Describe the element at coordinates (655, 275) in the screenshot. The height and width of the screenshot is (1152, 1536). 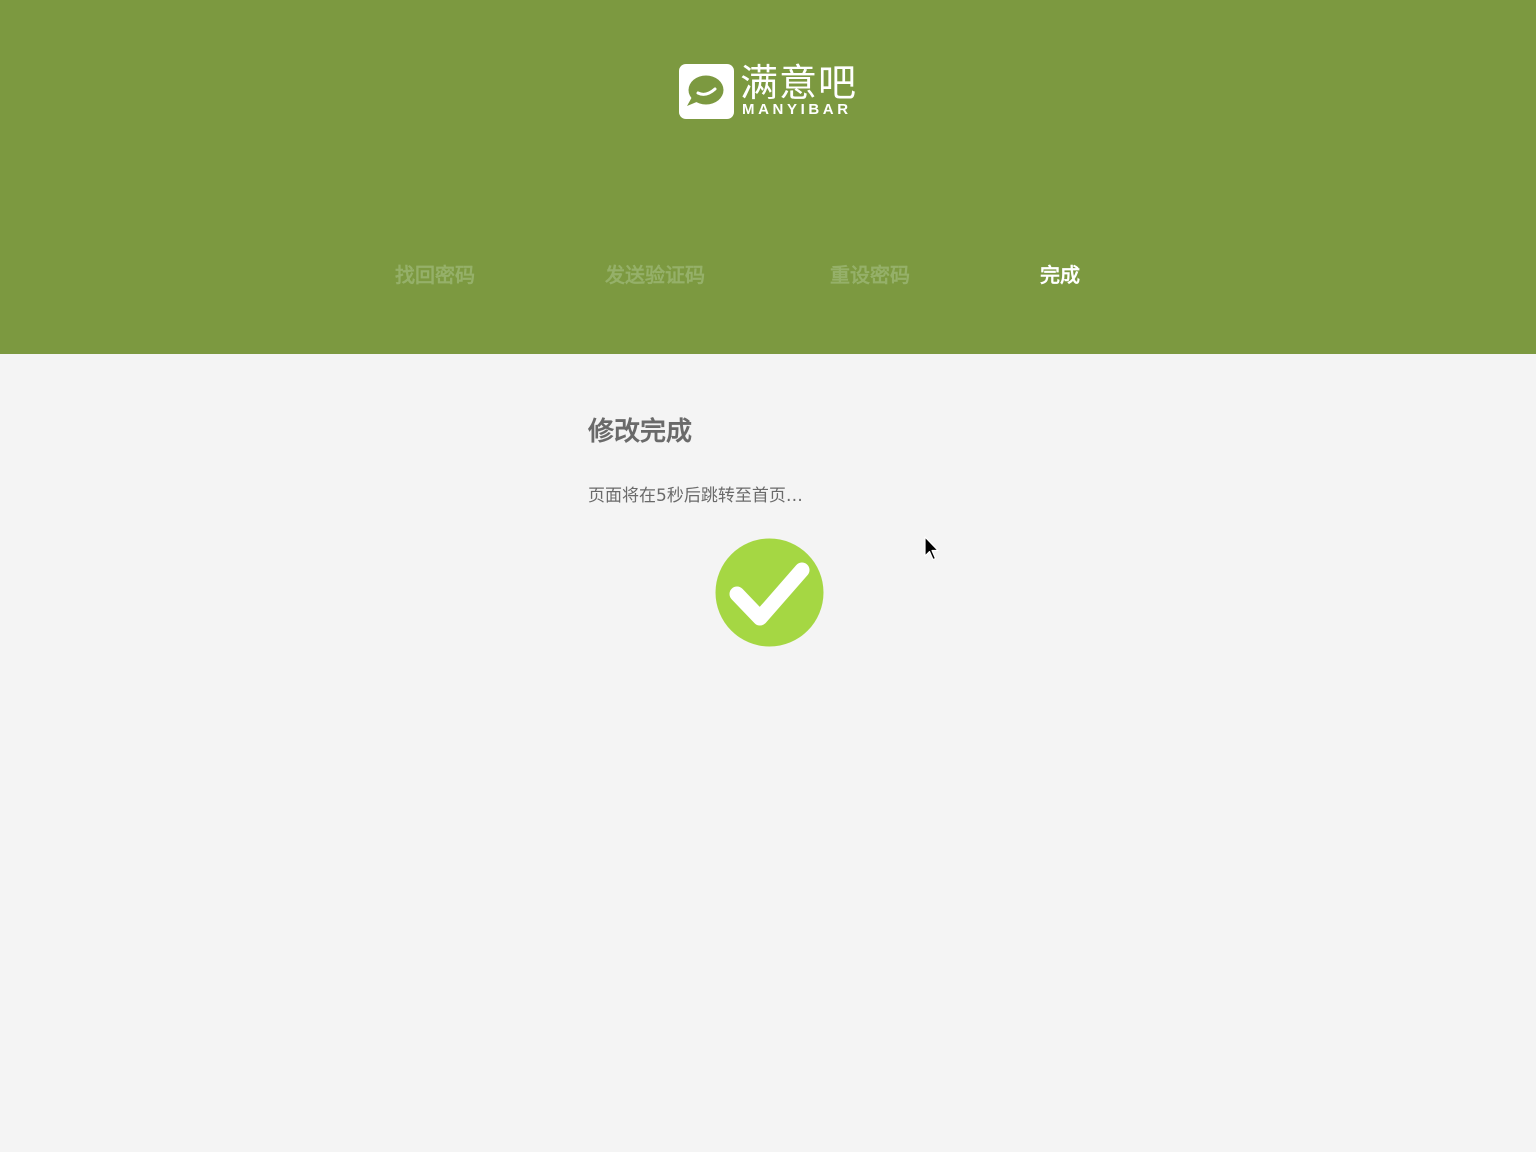
I see `step-send-code: 发送验证码` at that location.